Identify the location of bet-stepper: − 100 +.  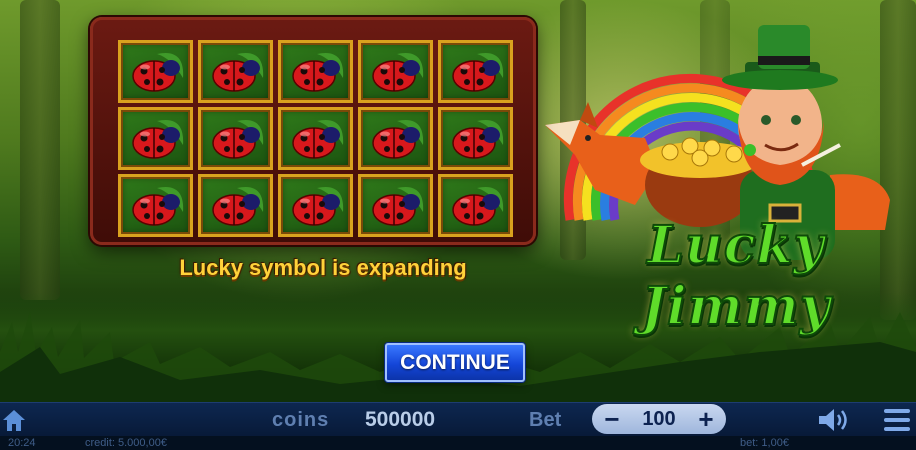
(659, 419).